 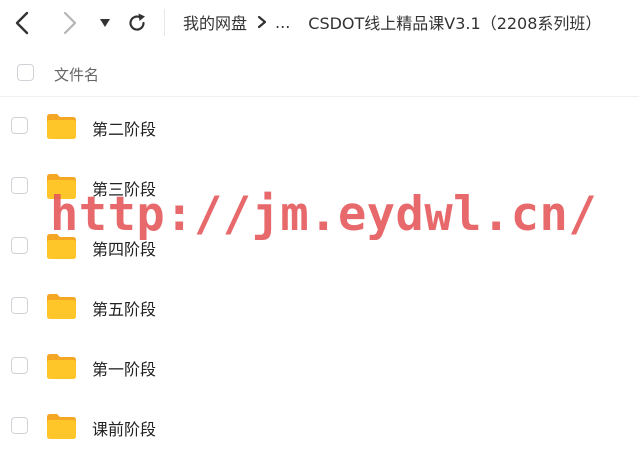 I want to click on top-toolbar: 我的网盘 ... CSDOT线上精品课V3.1（2208系列班）, so click(x=319, y=23).